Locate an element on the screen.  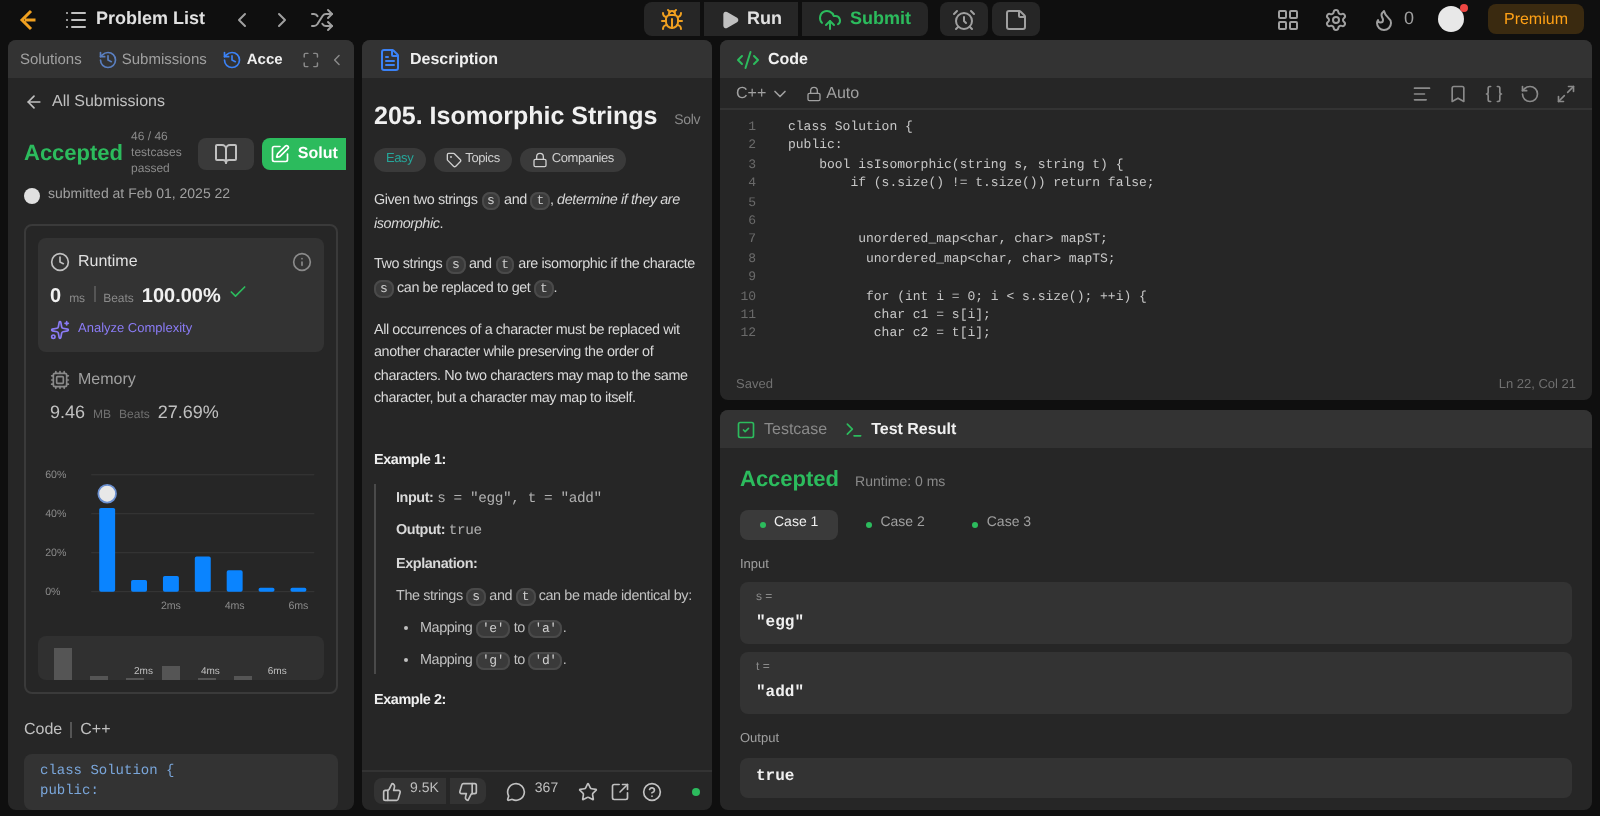
bug-icon is located at coordinates (671, 19).